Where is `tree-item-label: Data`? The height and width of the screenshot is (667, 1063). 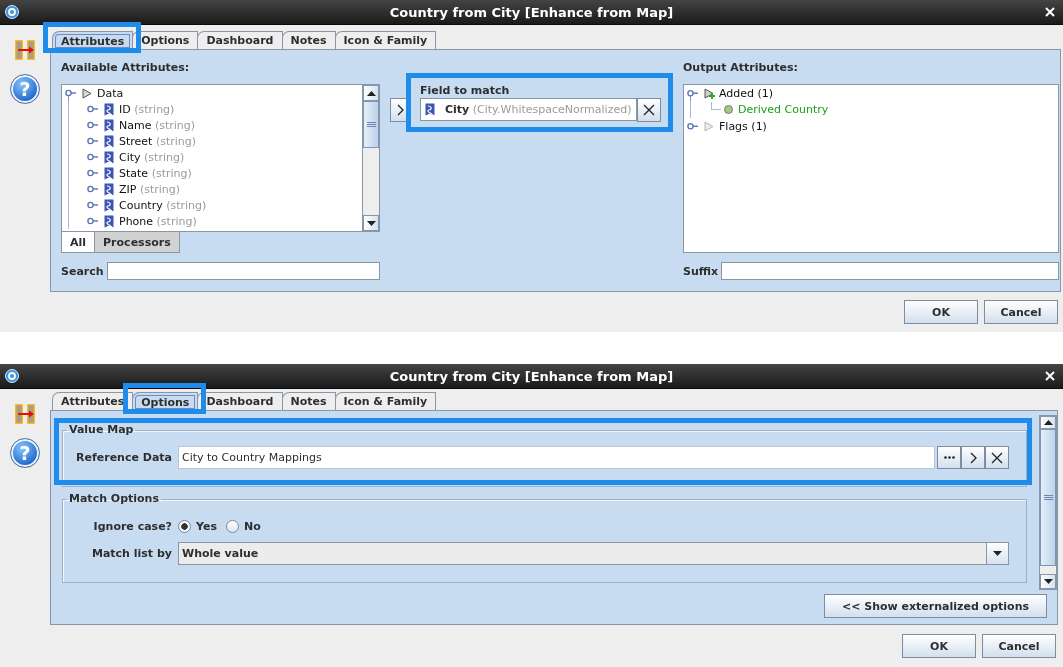 tree-item-label: Data is located at coordinates (110, 93).